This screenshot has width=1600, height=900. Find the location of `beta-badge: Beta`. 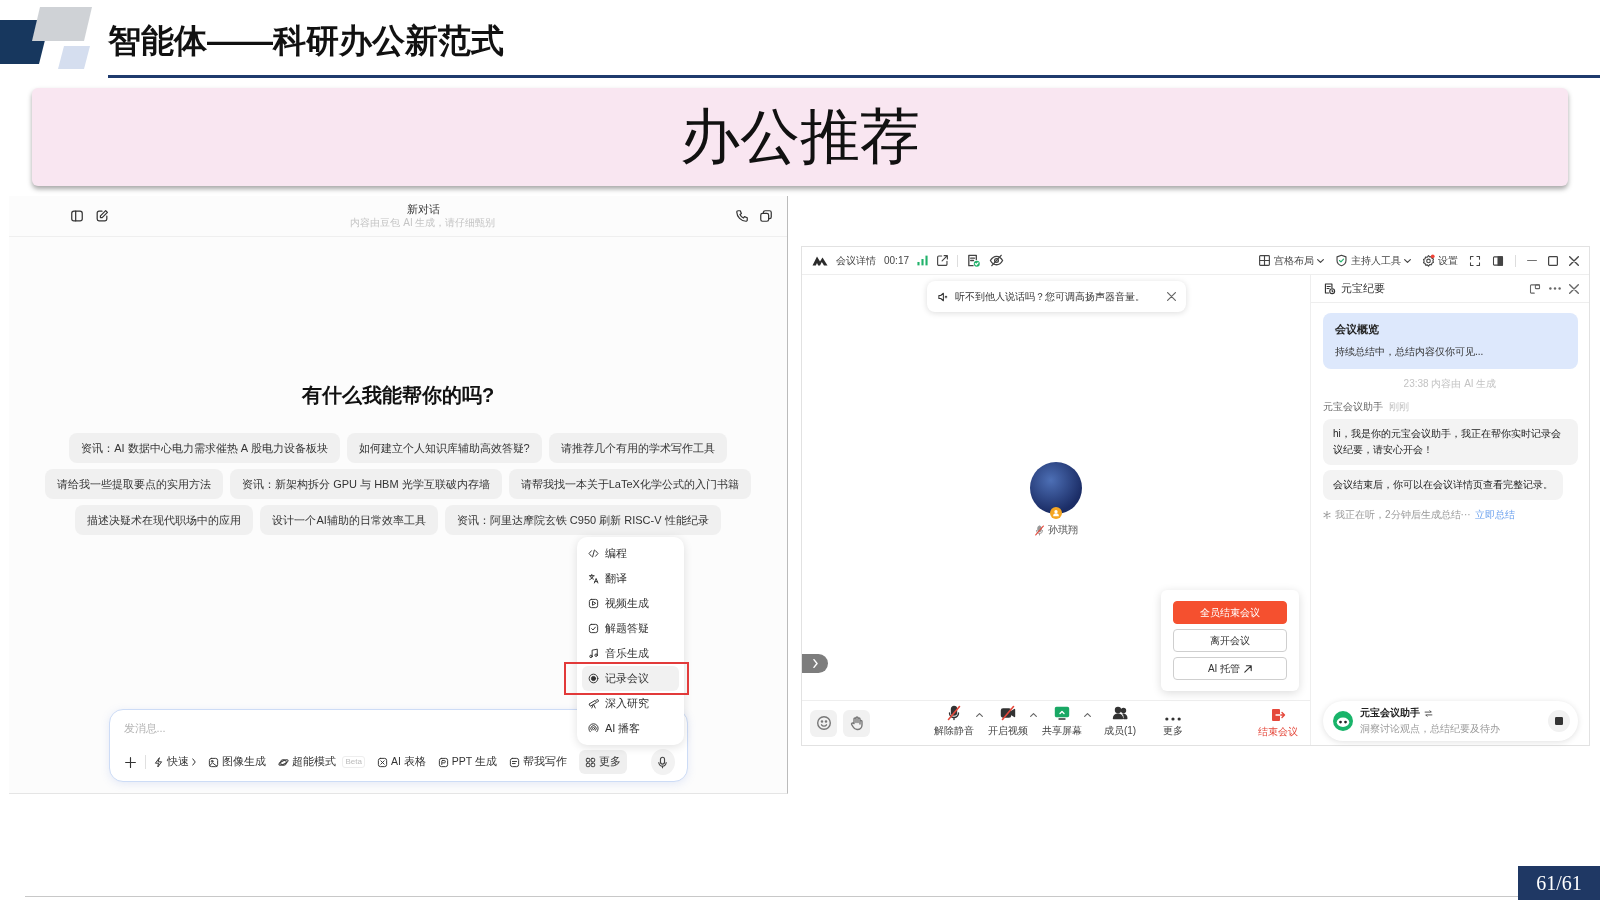

beta-badge: Beta is located at coordinates (353, 762).